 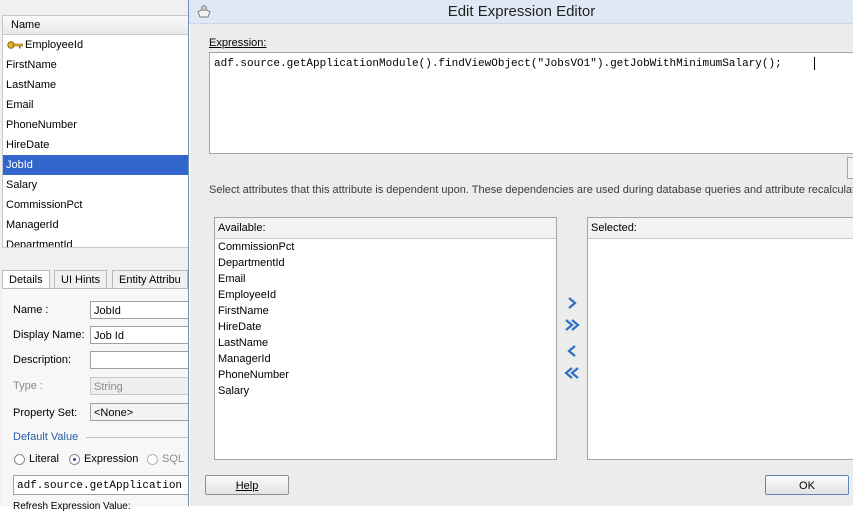 I want to click on tab-details: Details, so click(x=26, y=279).